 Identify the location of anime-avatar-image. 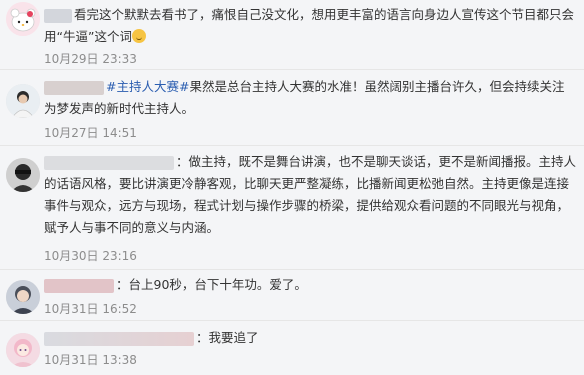
(23, 297).